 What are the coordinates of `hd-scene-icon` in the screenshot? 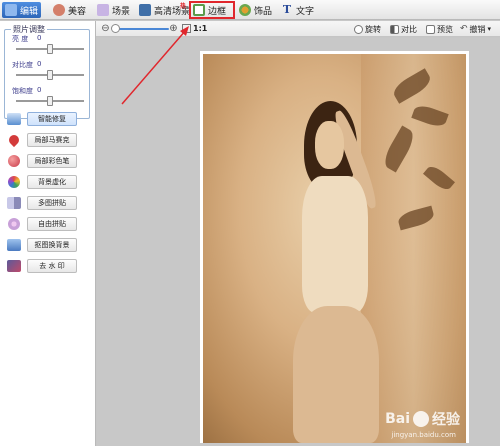 It's located at (145, 10).